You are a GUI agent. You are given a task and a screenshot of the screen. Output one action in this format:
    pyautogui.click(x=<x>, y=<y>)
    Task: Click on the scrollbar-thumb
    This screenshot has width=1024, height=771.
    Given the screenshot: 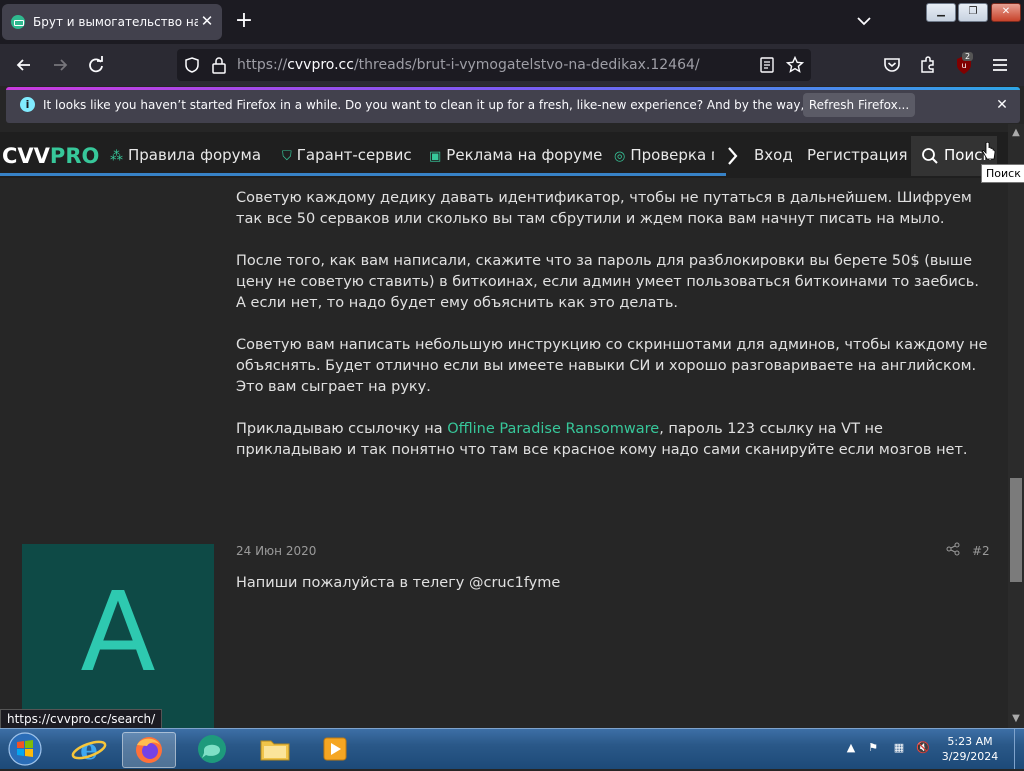 What is the action you would take?
    pyautogui.click(x=1016, y=530)
    